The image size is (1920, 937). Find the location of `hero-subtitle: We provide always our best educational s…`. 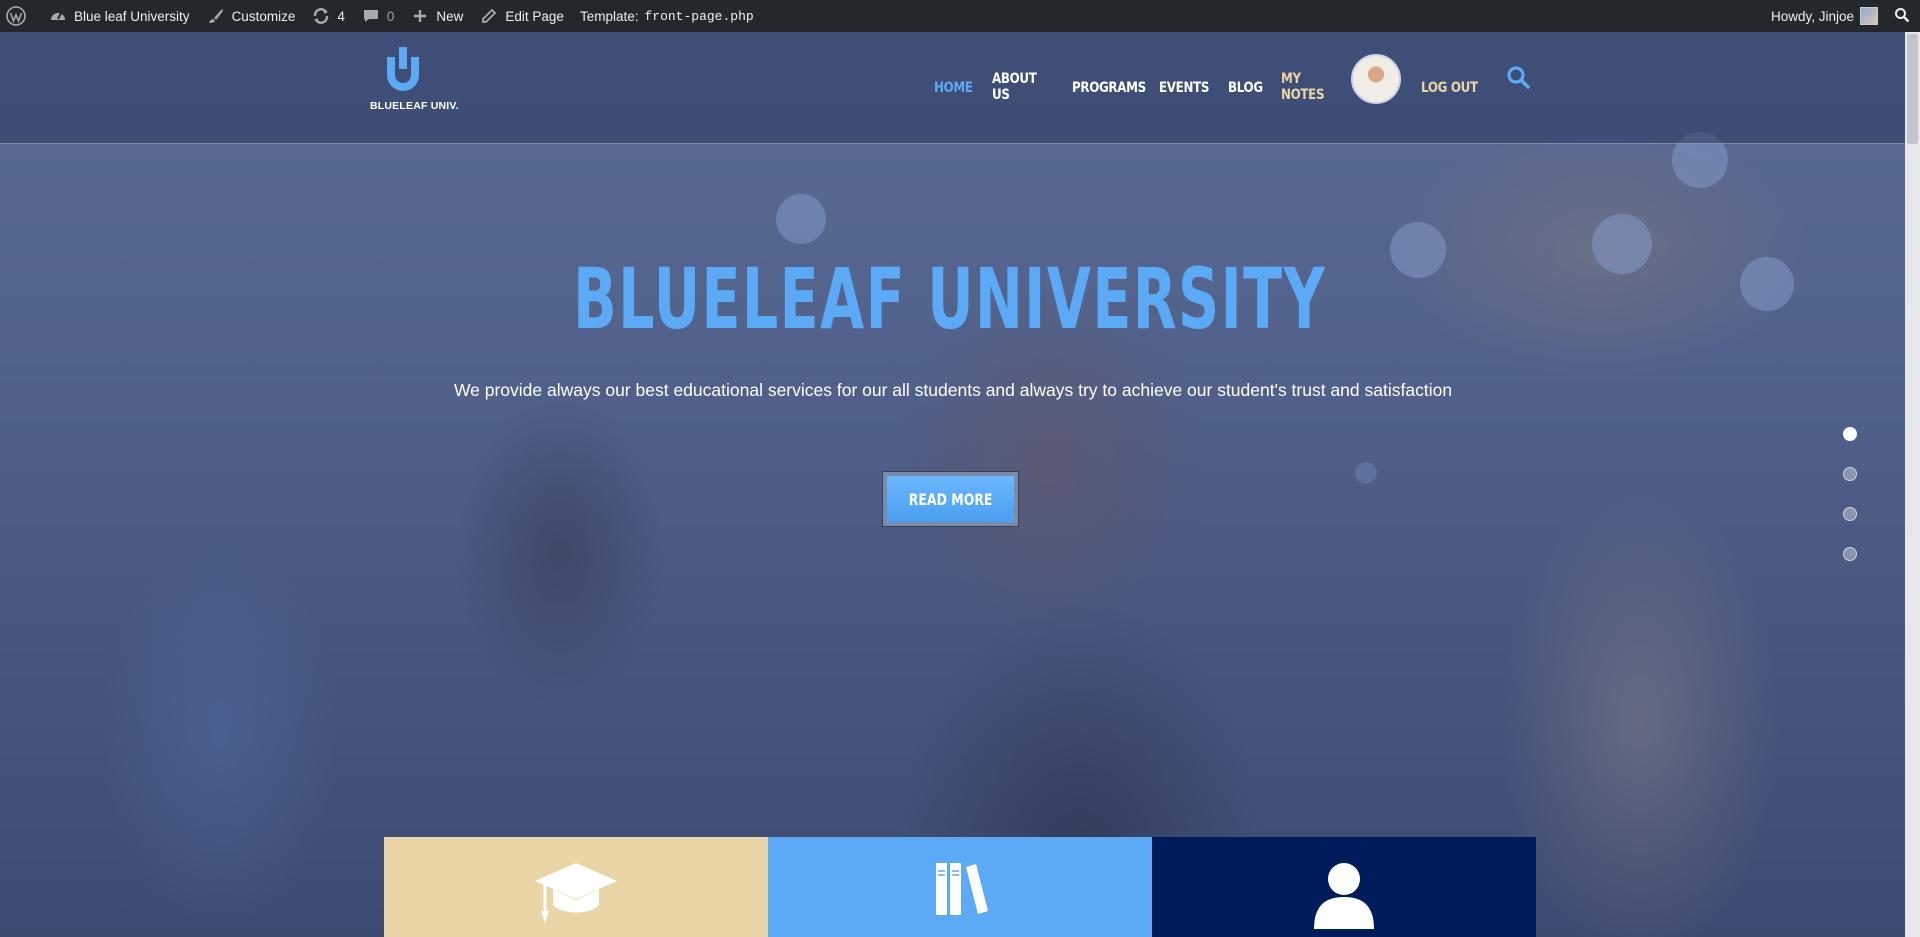

hero-subtitle: We provide always our best educational s… is located at coordinates (953, 390).